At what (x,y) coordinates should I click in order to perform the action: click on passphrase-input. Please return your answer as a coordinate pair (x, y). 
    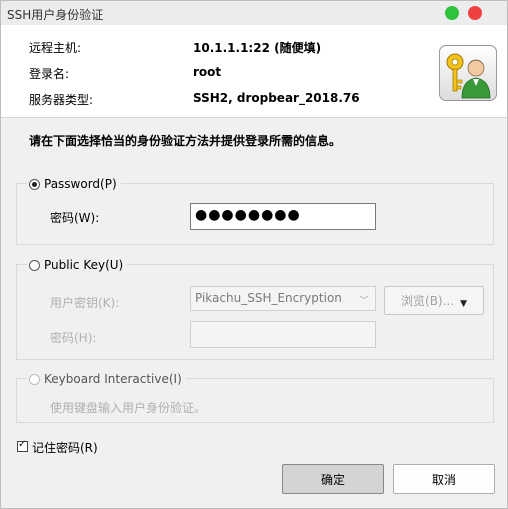
    Looking at the image, I should click on (283, 334).